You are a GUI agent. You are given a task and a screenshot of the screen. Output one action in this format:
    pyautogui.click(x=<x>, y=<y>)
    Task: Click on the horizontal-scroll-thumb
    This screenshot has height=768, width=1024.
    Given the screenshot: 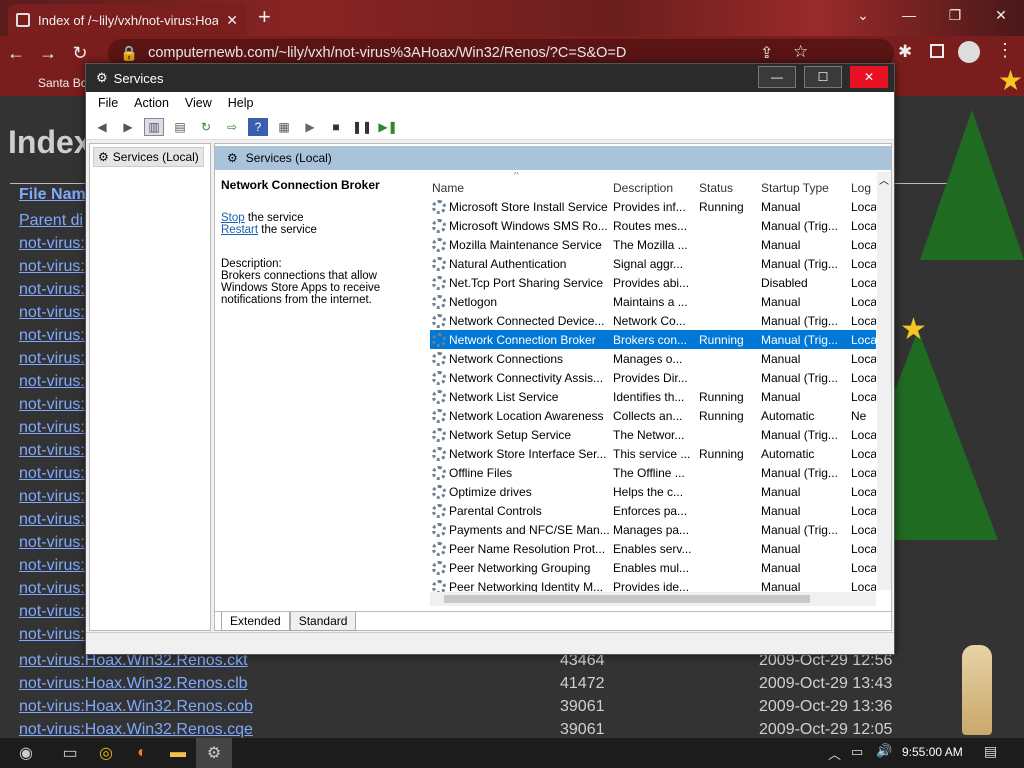 What is the action you would take?
    pyautogui.click(x=627, y=599)
    